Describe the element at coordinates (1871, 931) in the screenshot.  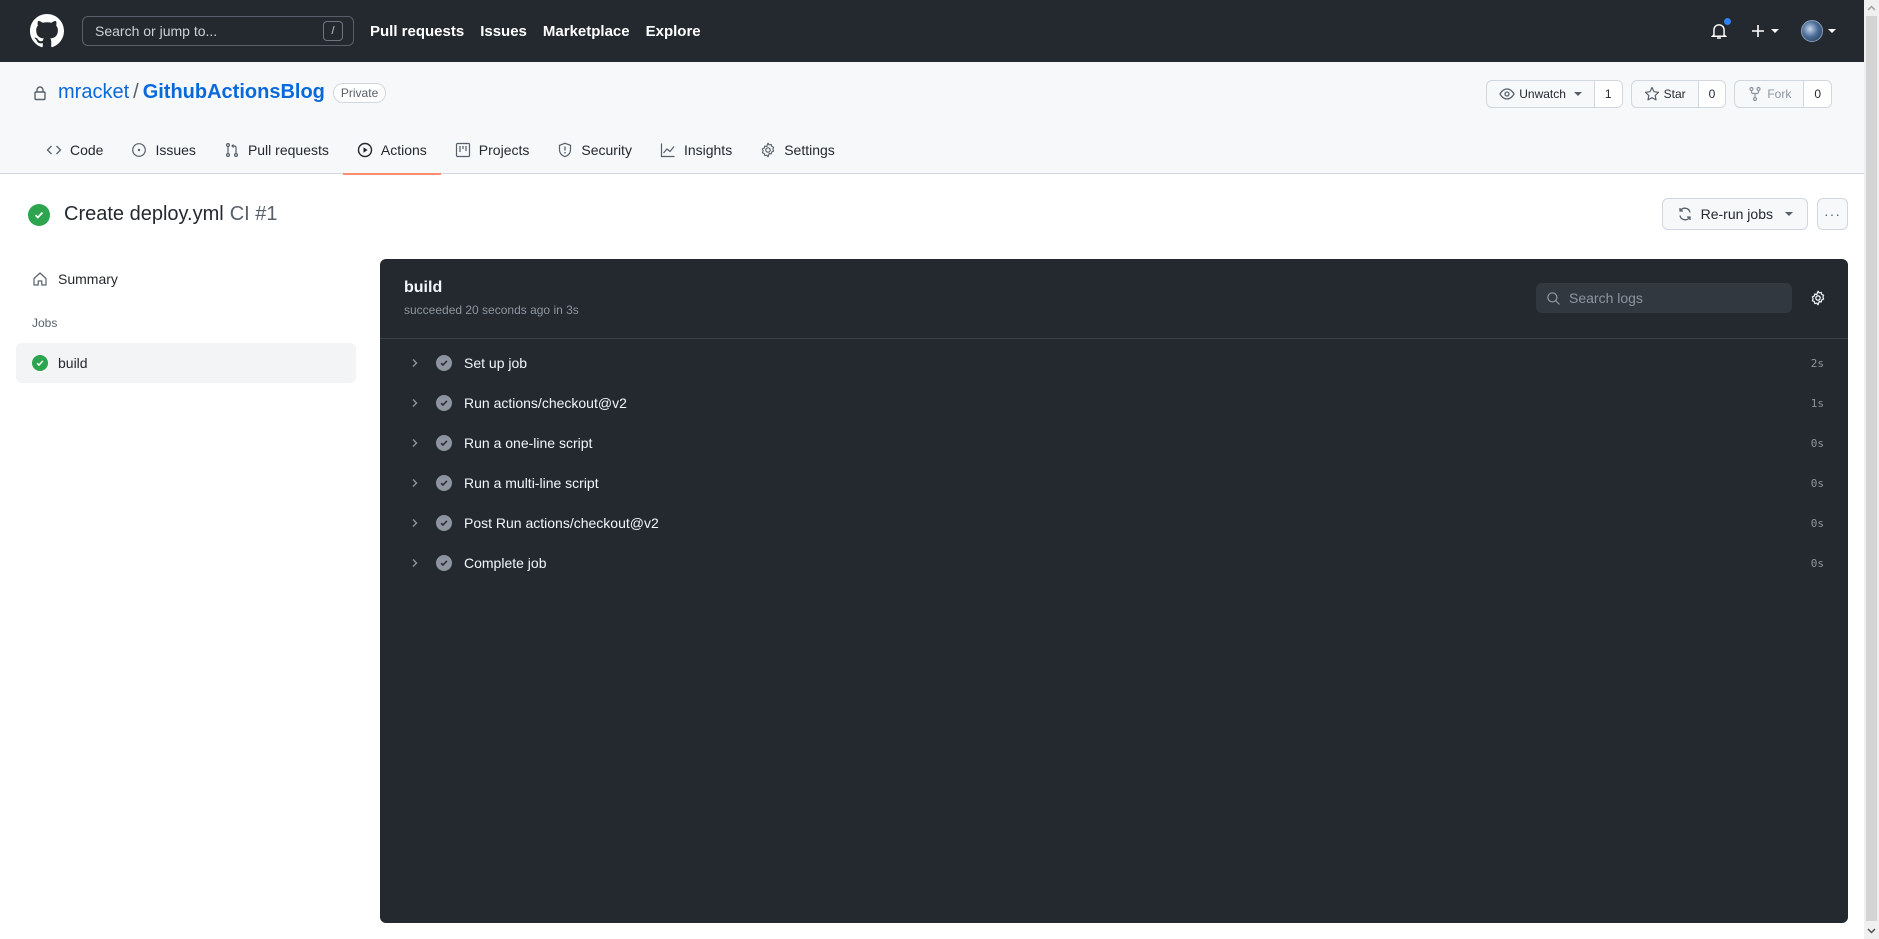
I see `scroll-down-arrow-icon` at that location.